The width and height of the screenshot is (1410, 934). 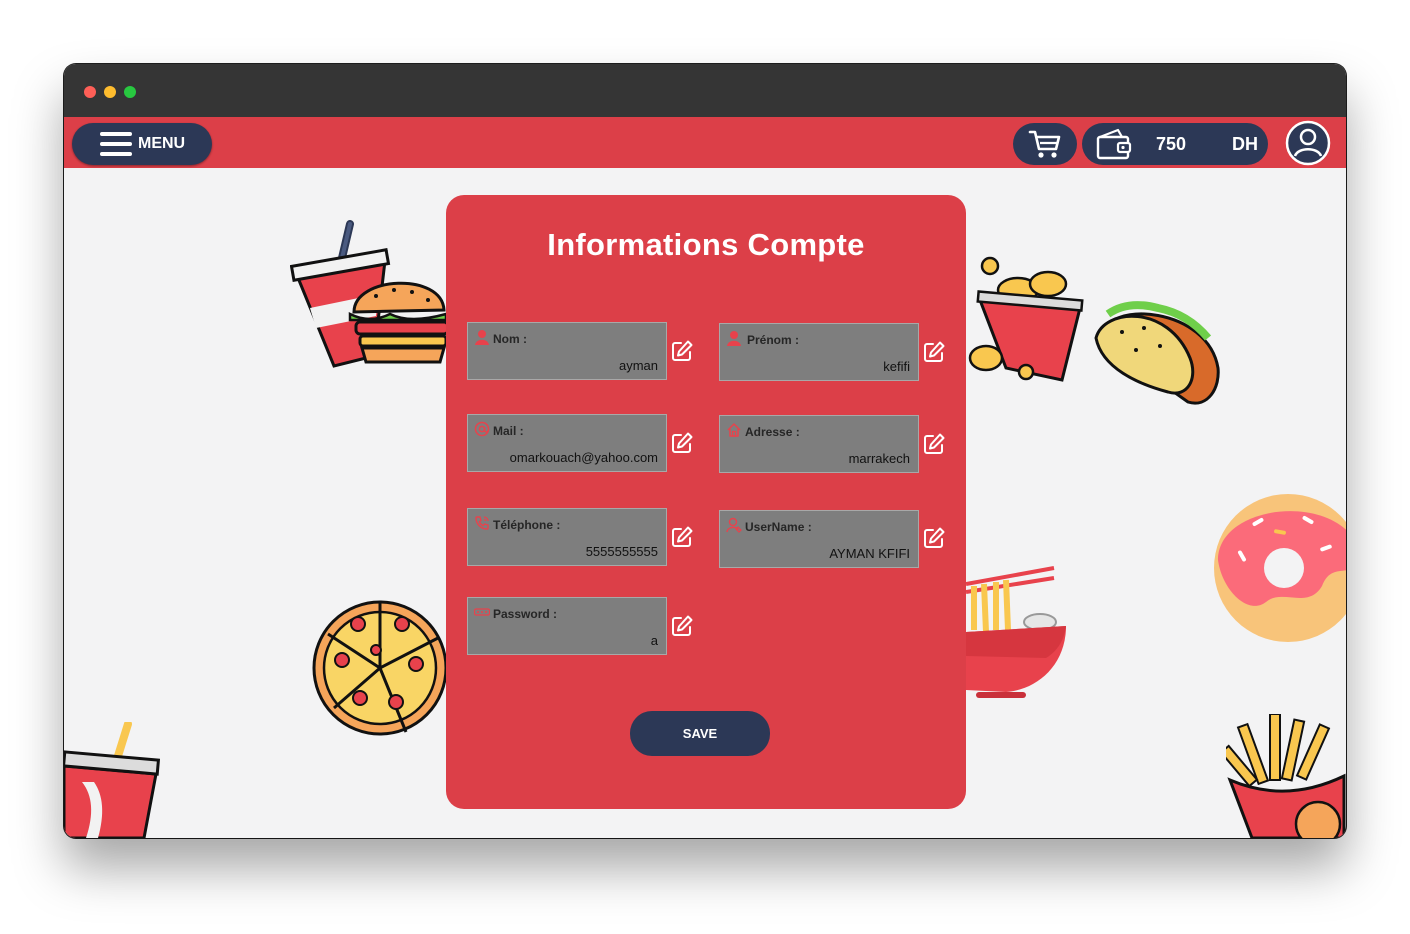 I want to click on save-button: SAVE, so click(x=700, y=733).